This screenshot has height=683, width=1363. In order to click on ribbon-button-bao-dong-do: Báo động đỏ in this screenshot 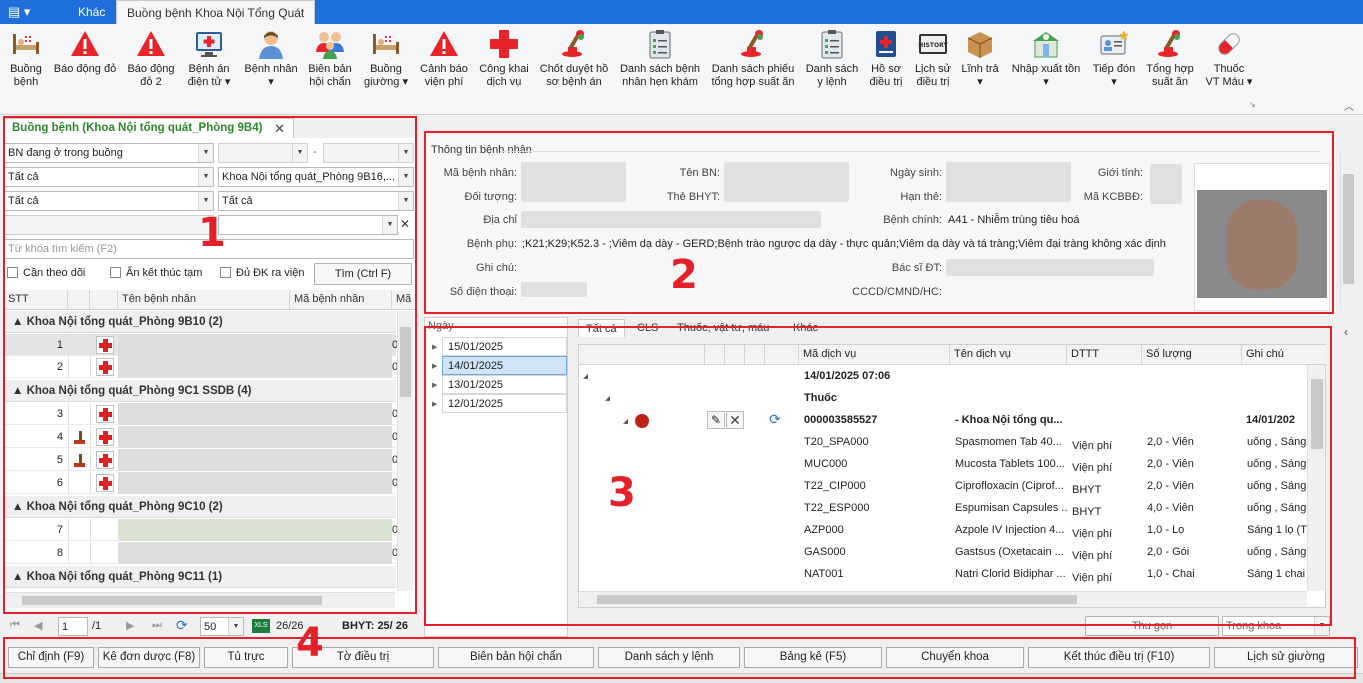, I will do `click(85, 69)`.